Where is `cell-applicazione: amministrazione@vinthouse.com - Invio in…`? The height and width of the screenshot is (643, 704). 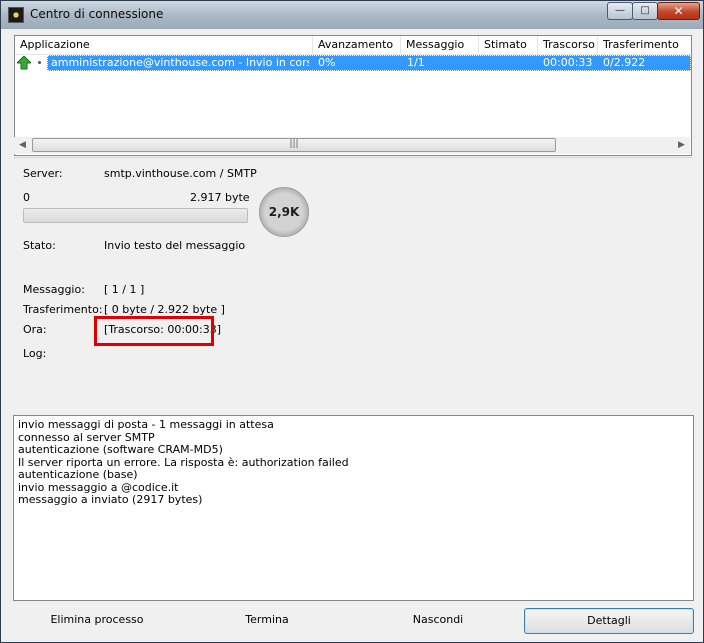 cell-applicazione: amministrazione@vinthouse.com - Invio in… is located at coordinates (180, 62).